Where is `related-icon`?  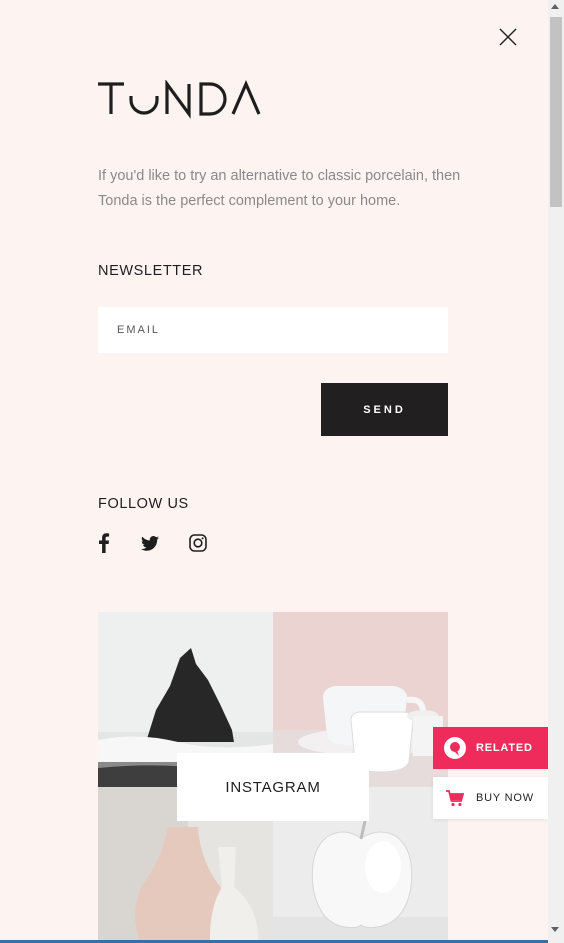
related-icon is located at coordinates (455, 748).